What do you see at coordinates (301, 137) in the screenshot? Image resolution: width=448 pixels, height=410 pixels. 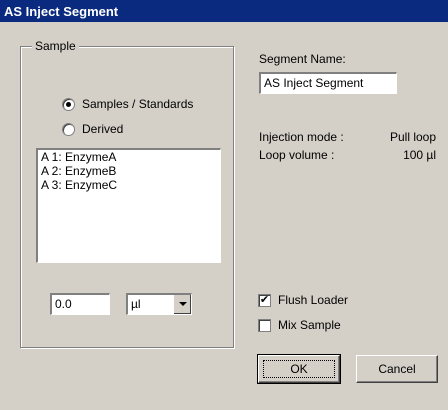 I see `injection-mode-label: Injection mode :` at bounding box center [301, 137].